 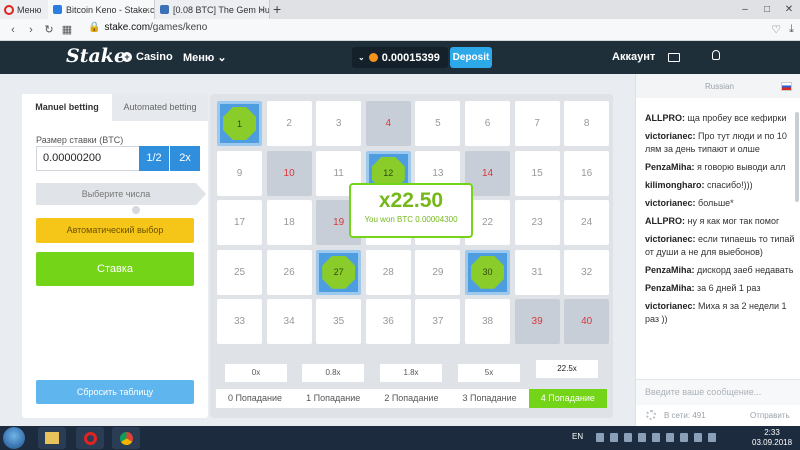 I want to click on gear-icon, so click(x=651, y=415).